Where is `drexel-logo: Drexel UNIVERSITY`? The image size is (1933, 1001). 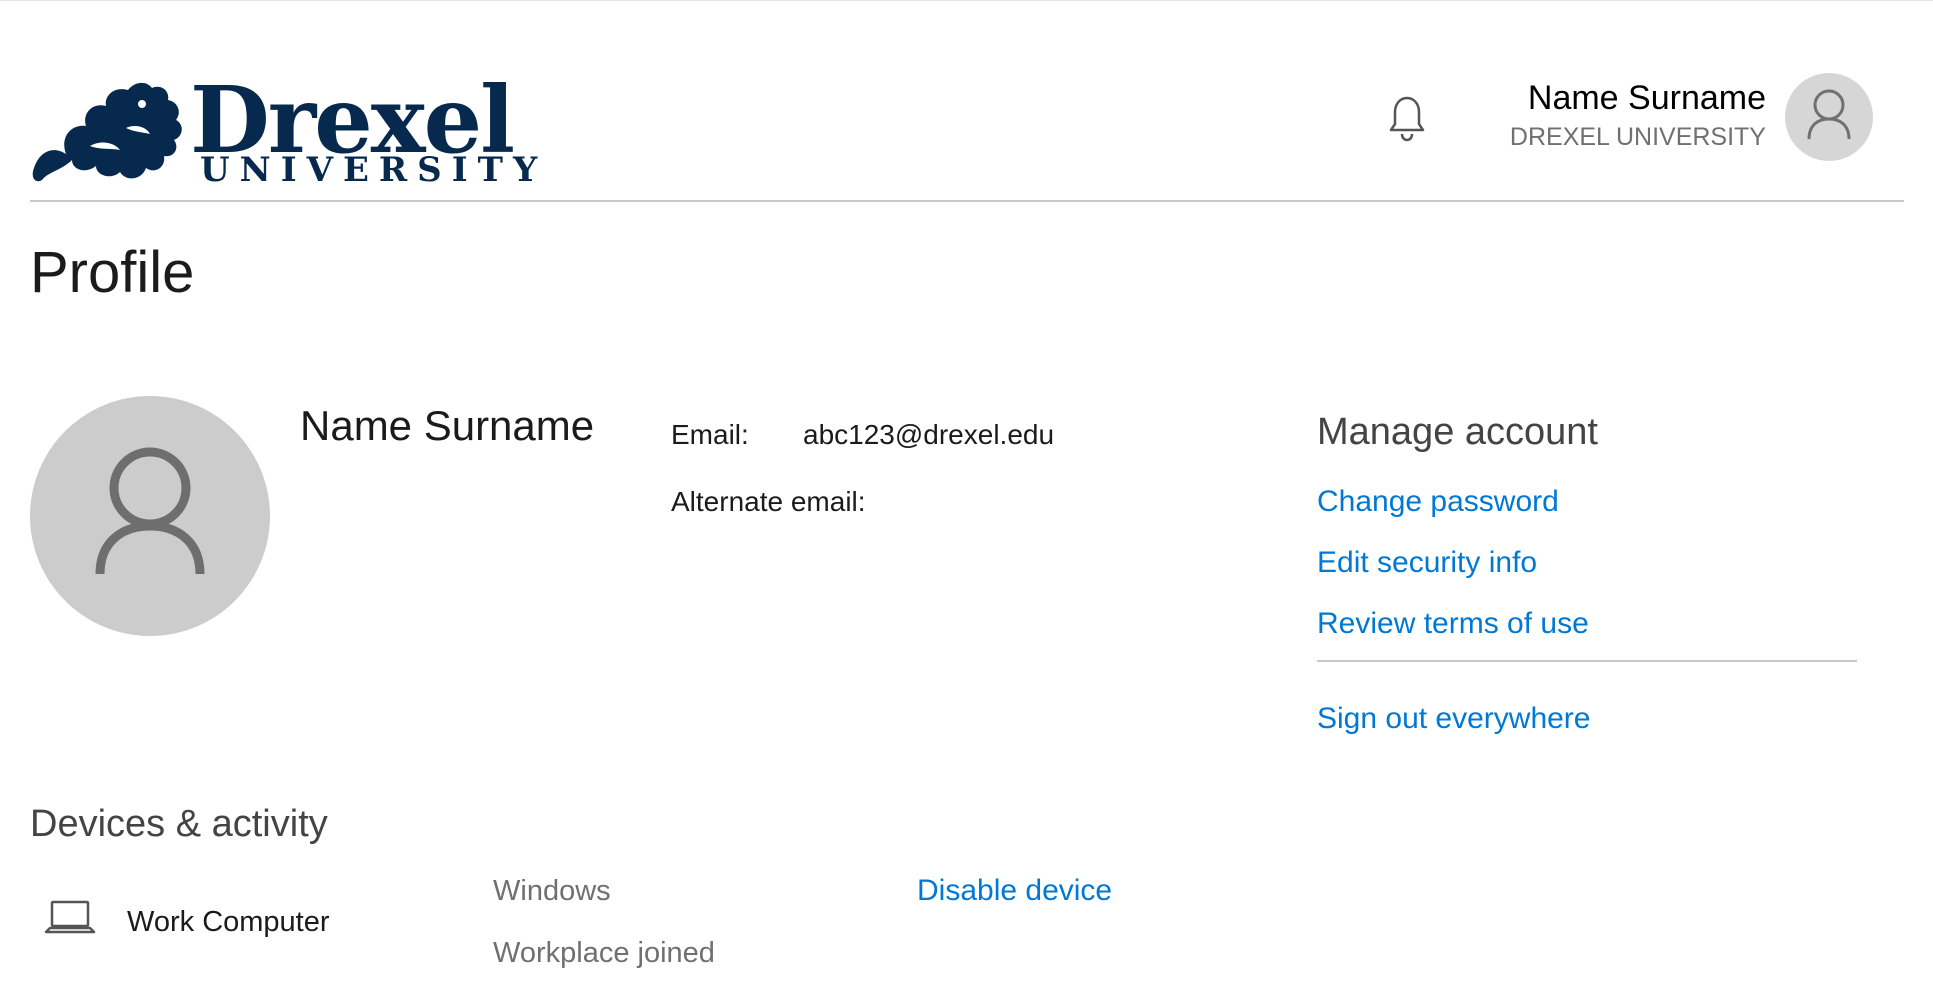
drexel-logo: Drexel UNIVERSITY is located at coordinates (283, 129).